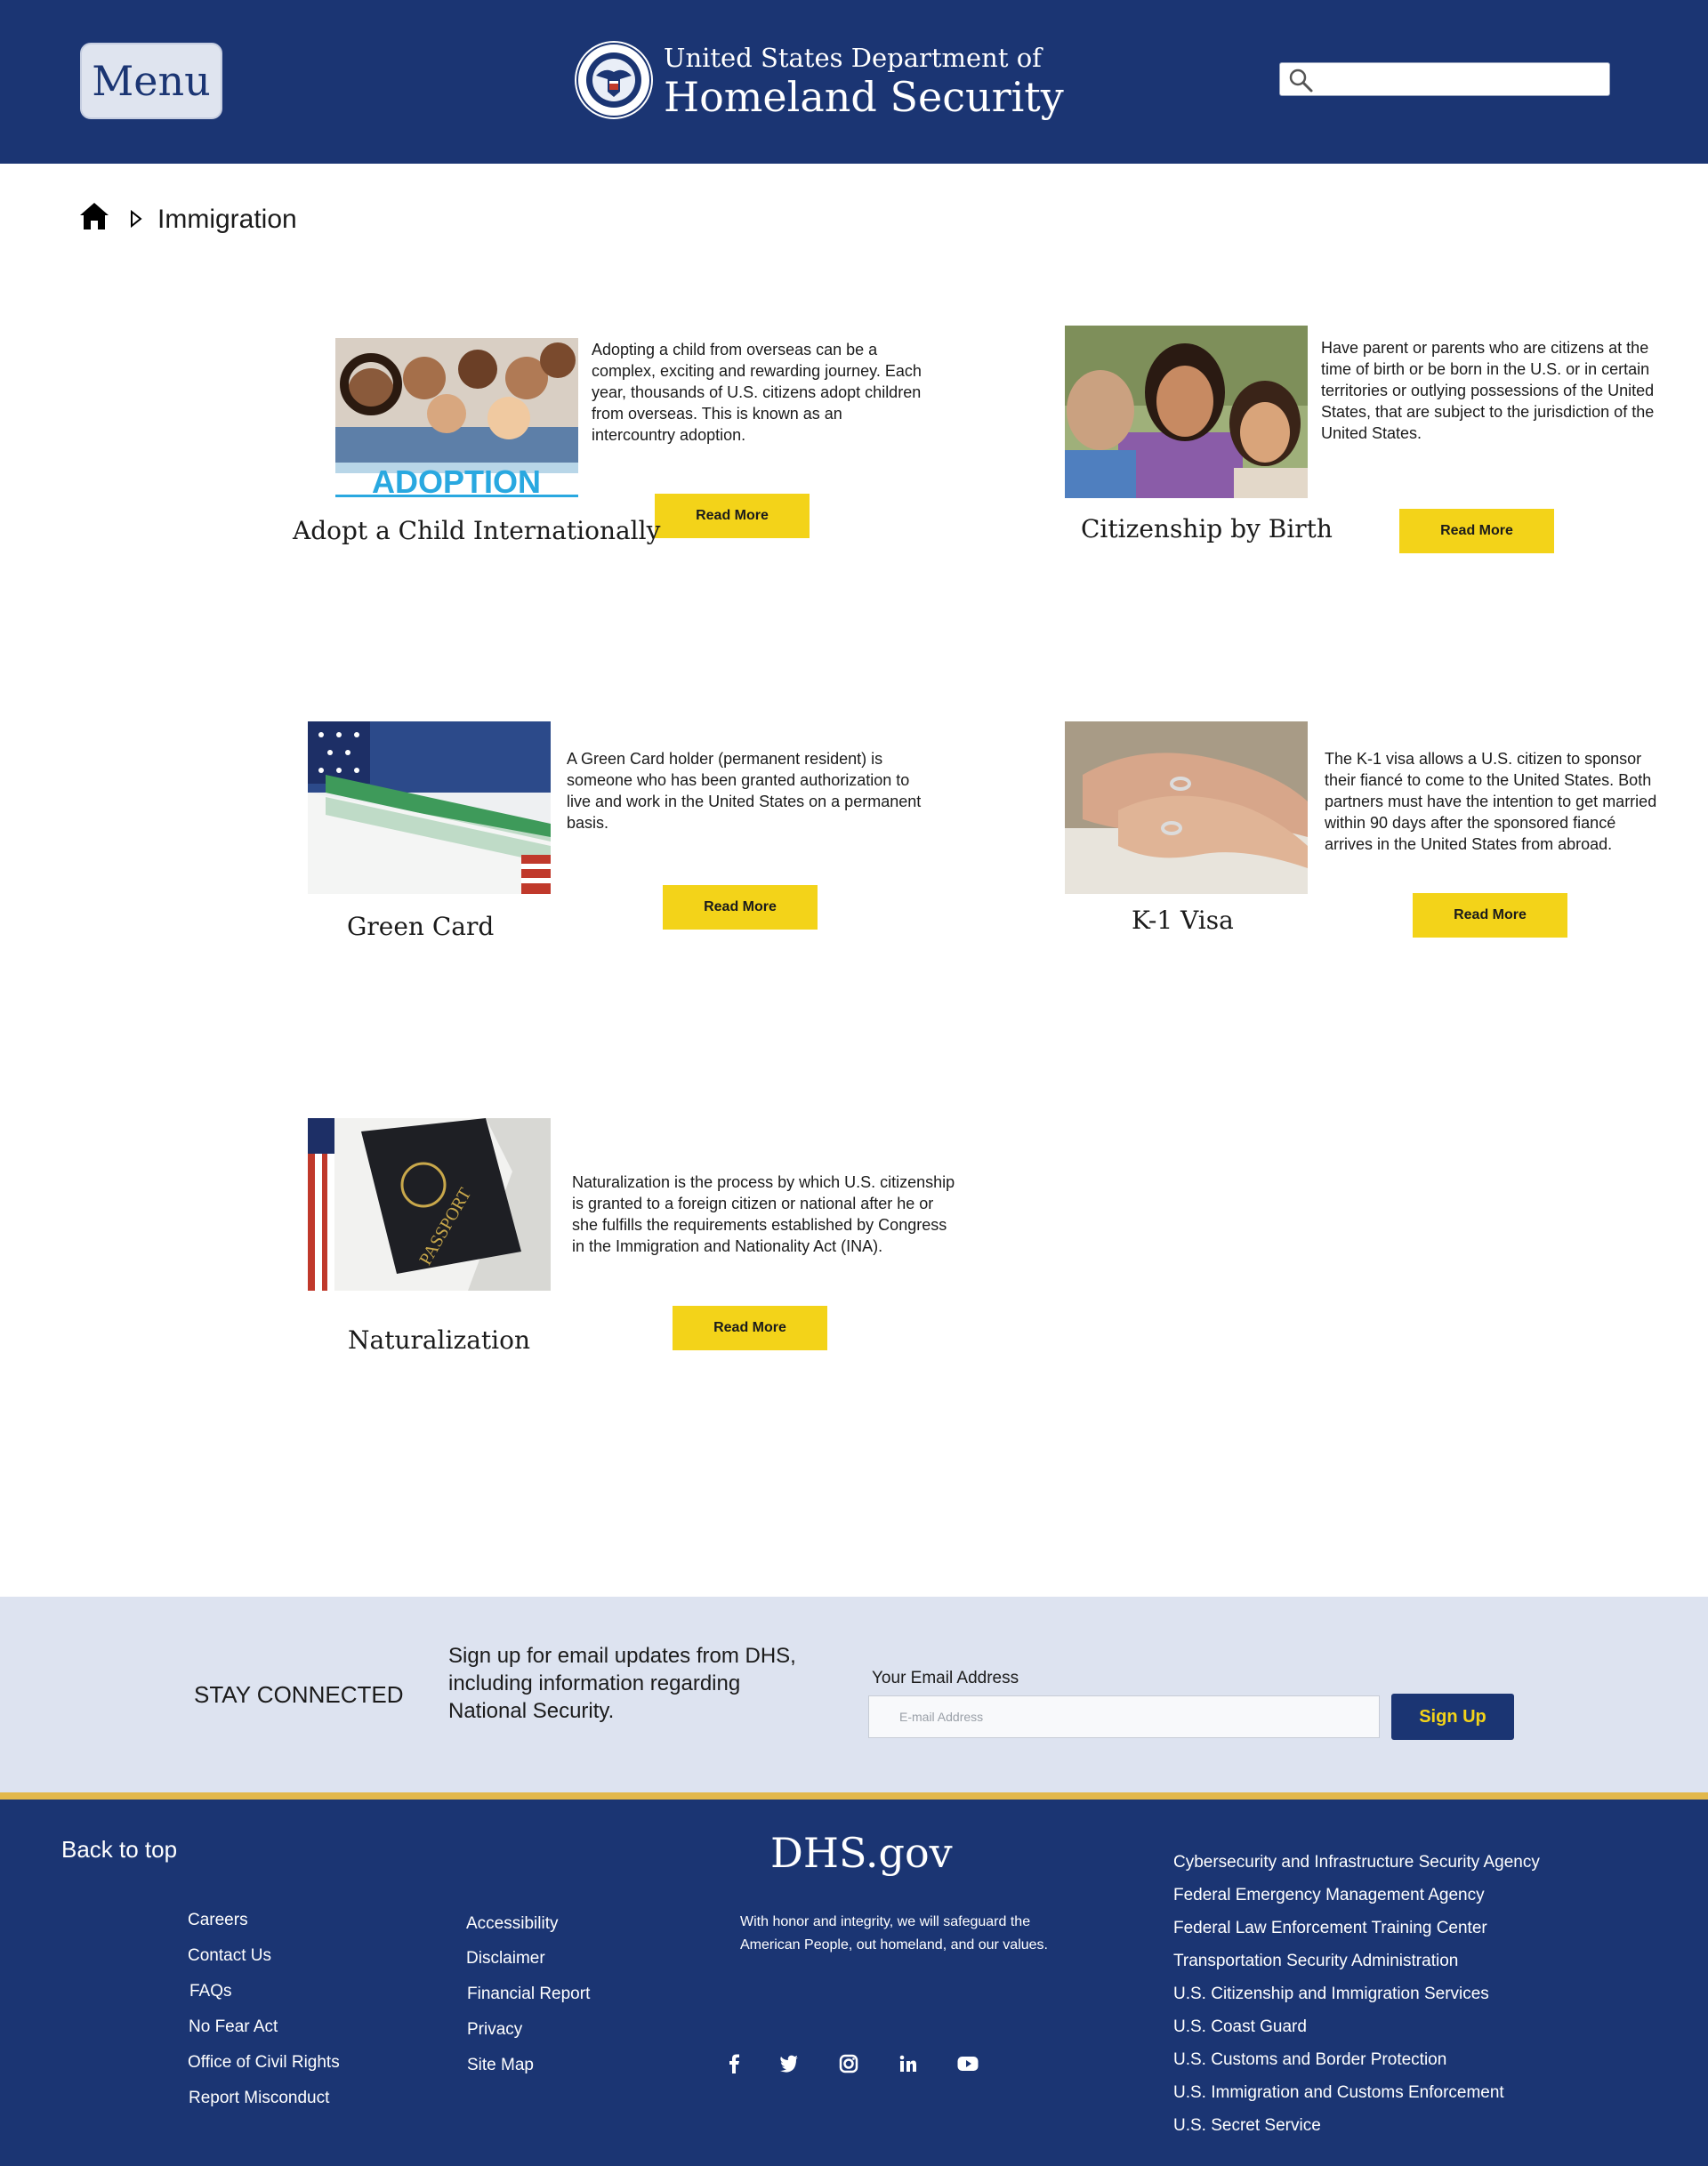 This screenshot has width=1708, height=2166. What do you see at coordinates (439, 1340) in the screenshot?
I see `card-title-naturalization: Naturalization` at bounding box center [439, 1340].